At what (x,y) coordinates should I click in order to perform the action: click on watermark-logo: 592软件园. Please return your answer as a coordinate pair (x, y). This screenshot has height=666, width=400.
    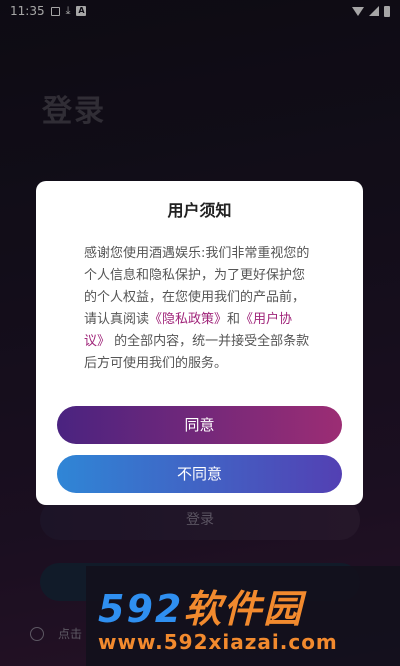
    Looking at the image, I should click on (200, 605).